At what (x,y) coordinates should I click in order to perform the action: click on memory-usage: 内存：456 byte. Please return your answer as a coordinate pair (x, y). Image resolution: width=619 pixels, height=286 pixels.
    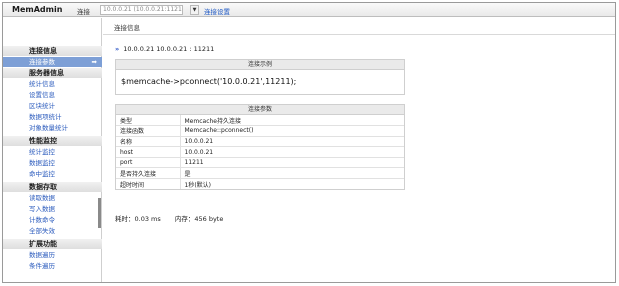
    Looking at the image, I should click on (199, 219).